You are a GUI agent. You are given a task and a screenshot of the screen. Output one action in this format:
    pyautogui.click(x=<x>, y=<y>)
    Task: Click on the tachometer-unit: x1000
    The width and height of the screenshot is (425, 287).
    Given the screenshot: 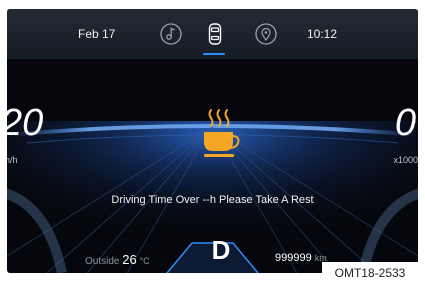 What is the action you would take?
    pyautogui.click(x=405, y=160)
    